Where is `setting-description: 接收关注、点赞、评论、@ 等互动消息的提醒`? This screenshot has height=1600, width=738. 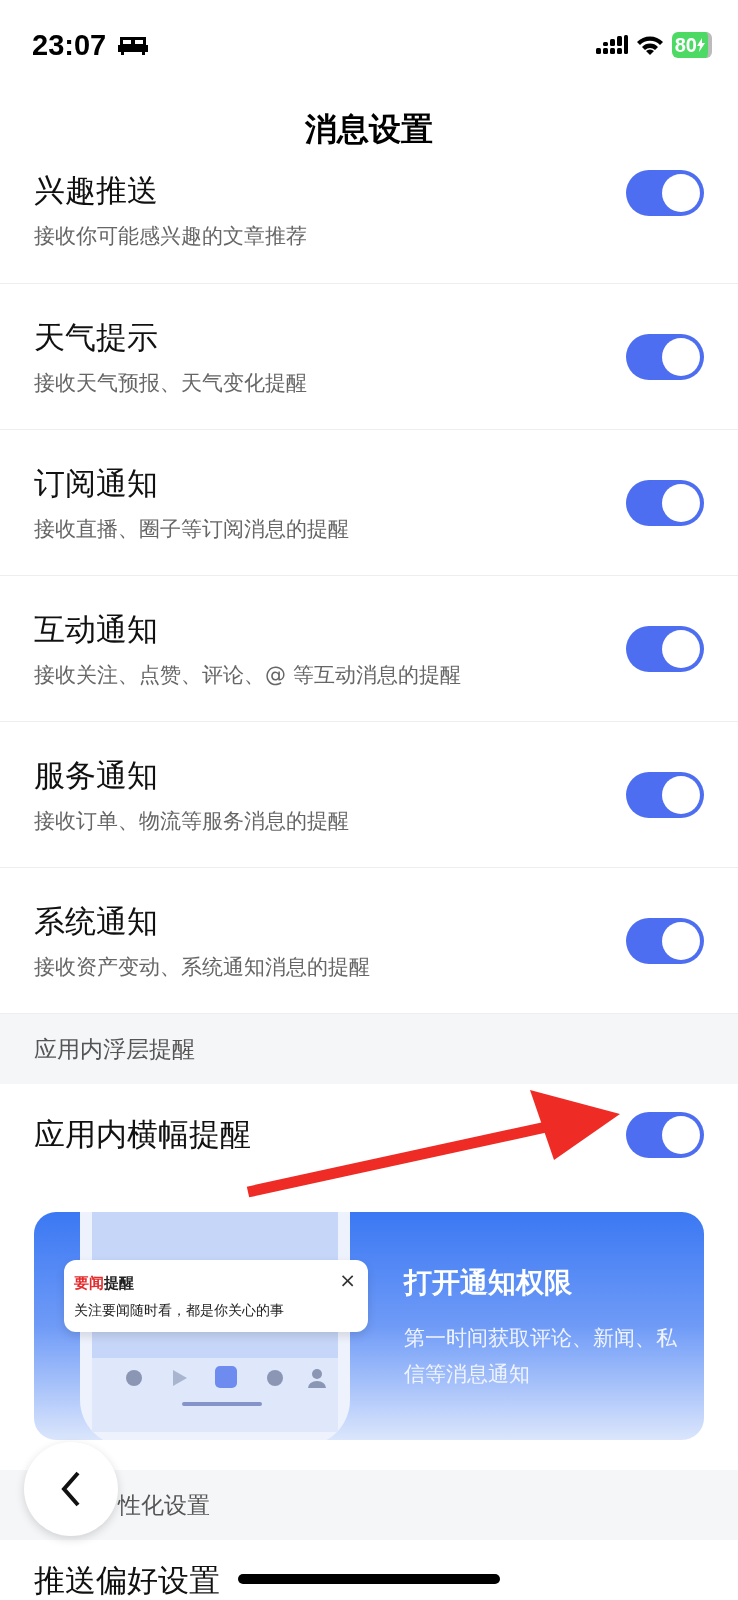
setting-description: 接收关注、点赞、评论、@ 等互动消息的提醒 is located at coordinates (247, 675).